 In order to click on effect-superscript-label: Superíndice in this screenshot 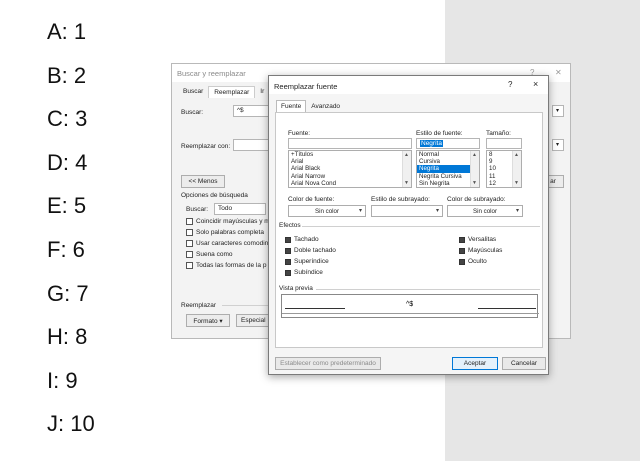, I will do `click(311, 261)`.